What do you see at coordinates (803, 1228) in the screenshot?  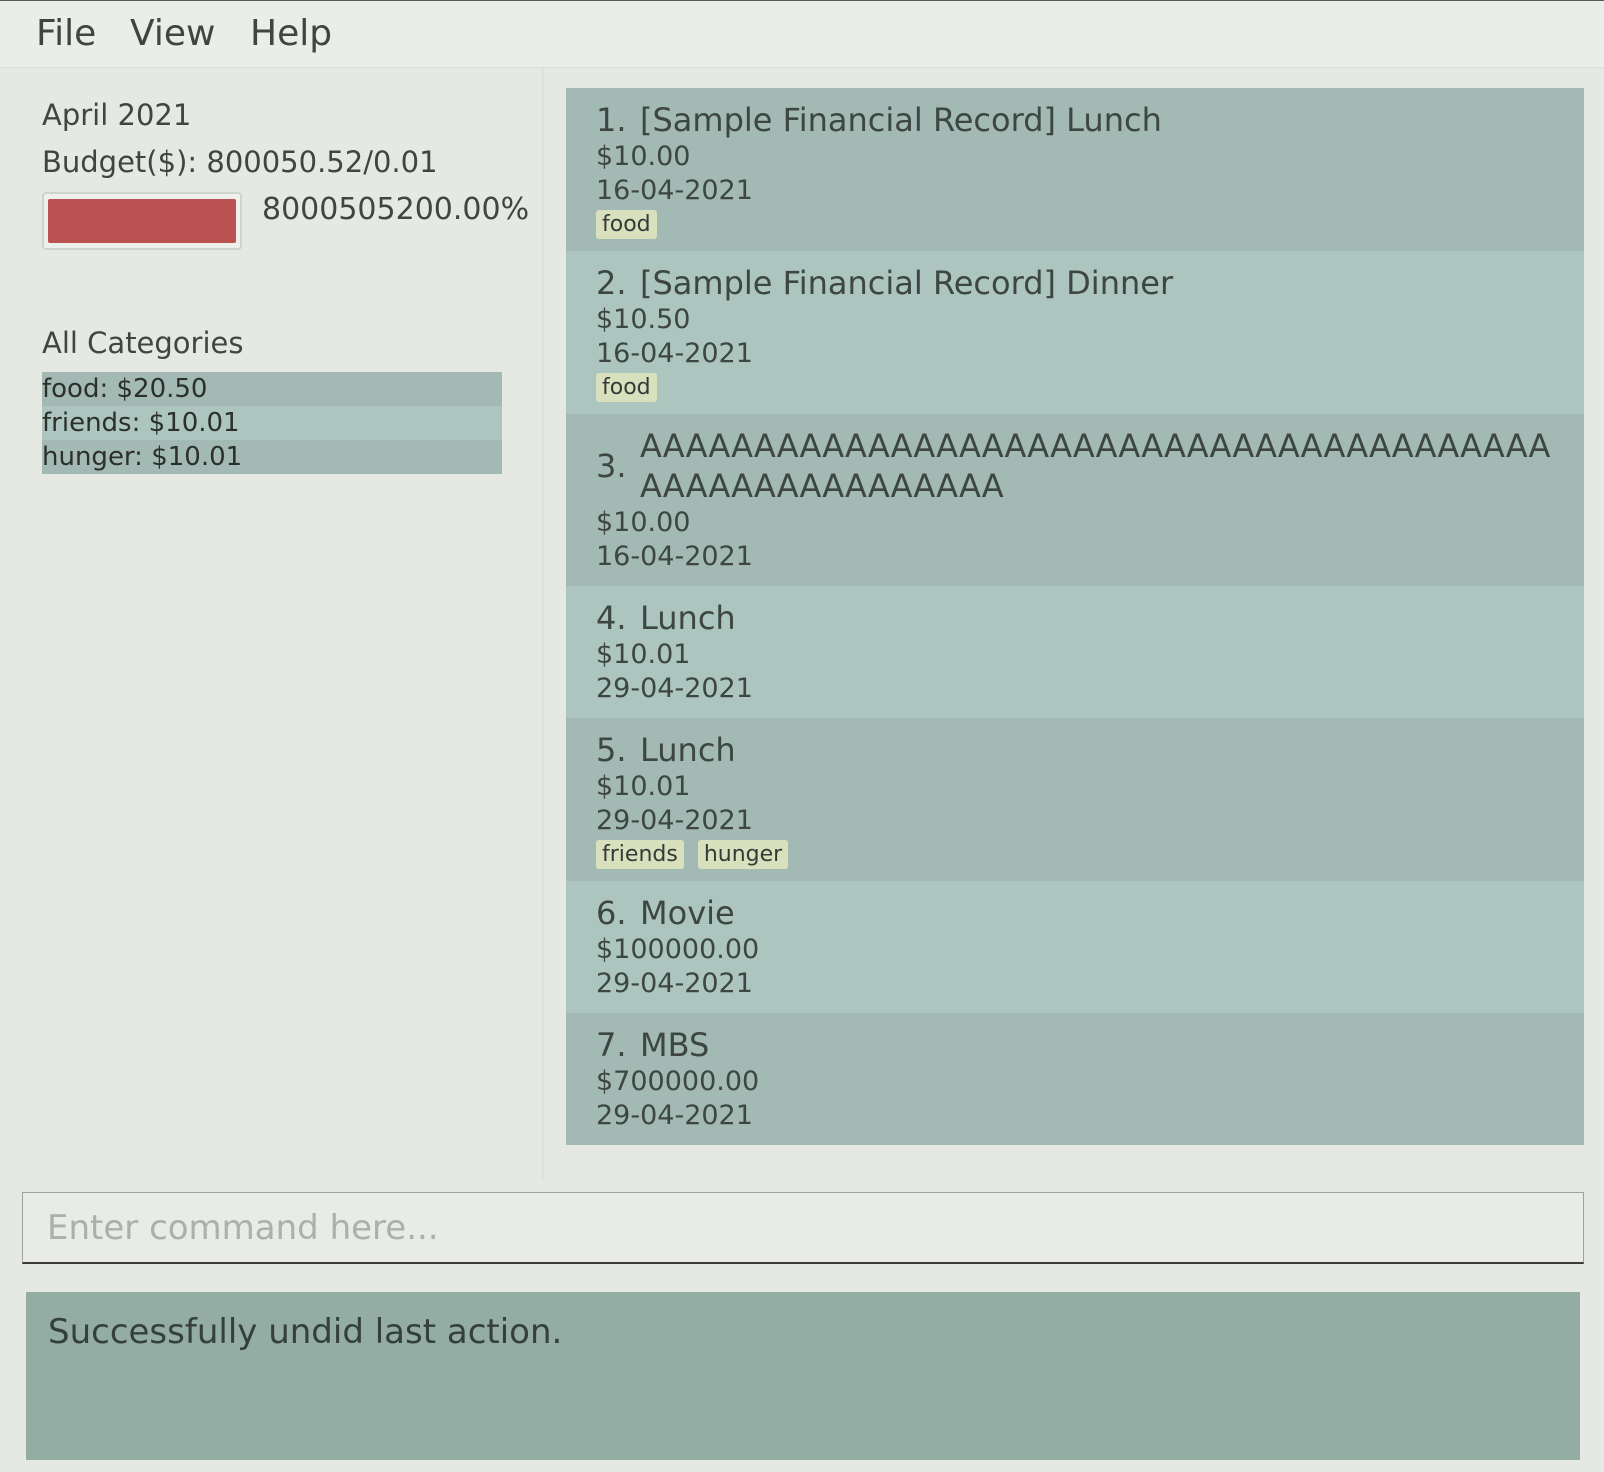 I see `command-input` at bounding box center [803, 1228].